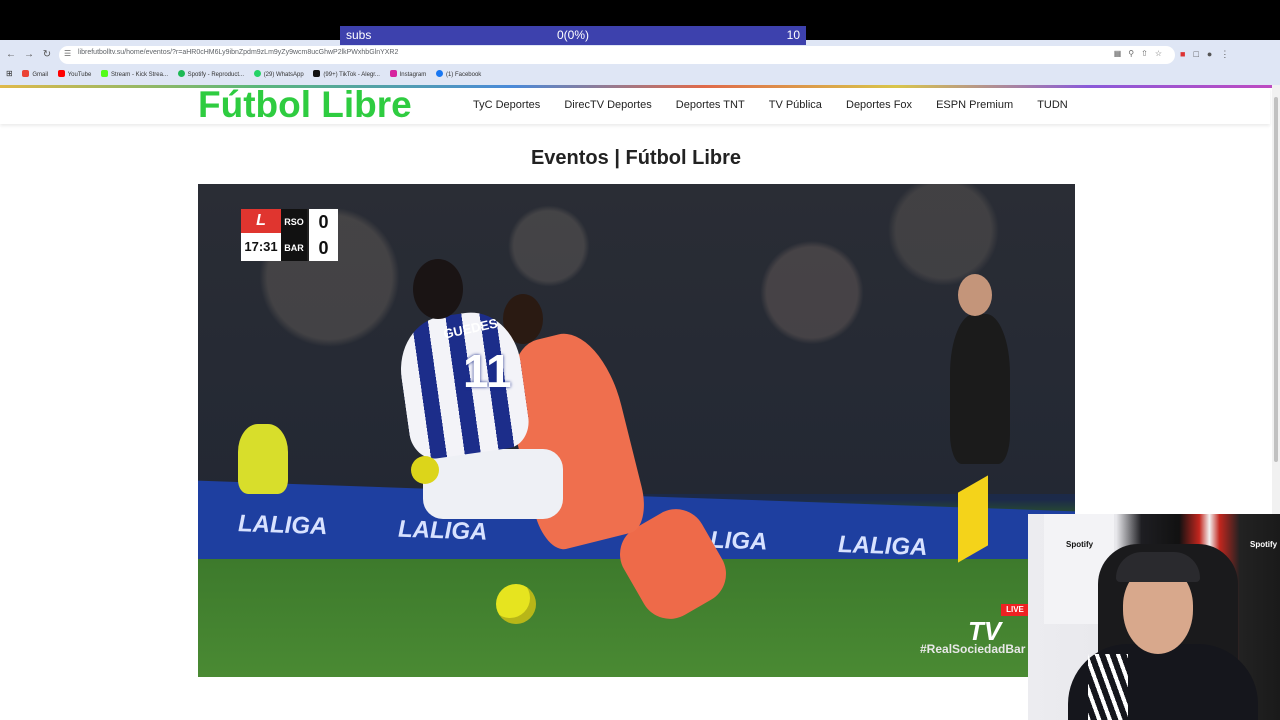 This screenshot has height=720, width=1280. I want to click on spotify-icon, so click(181, 73).